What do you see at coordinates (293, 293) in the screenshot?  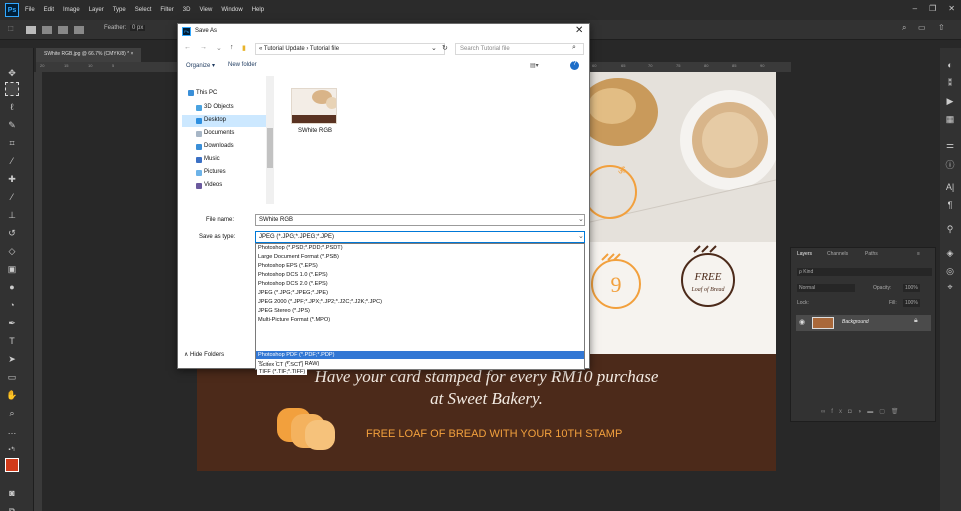 I see `option-jpeg: JPEG (*.JPG;*.JPEG;*.JPE)` at bounding box center [293, 293].